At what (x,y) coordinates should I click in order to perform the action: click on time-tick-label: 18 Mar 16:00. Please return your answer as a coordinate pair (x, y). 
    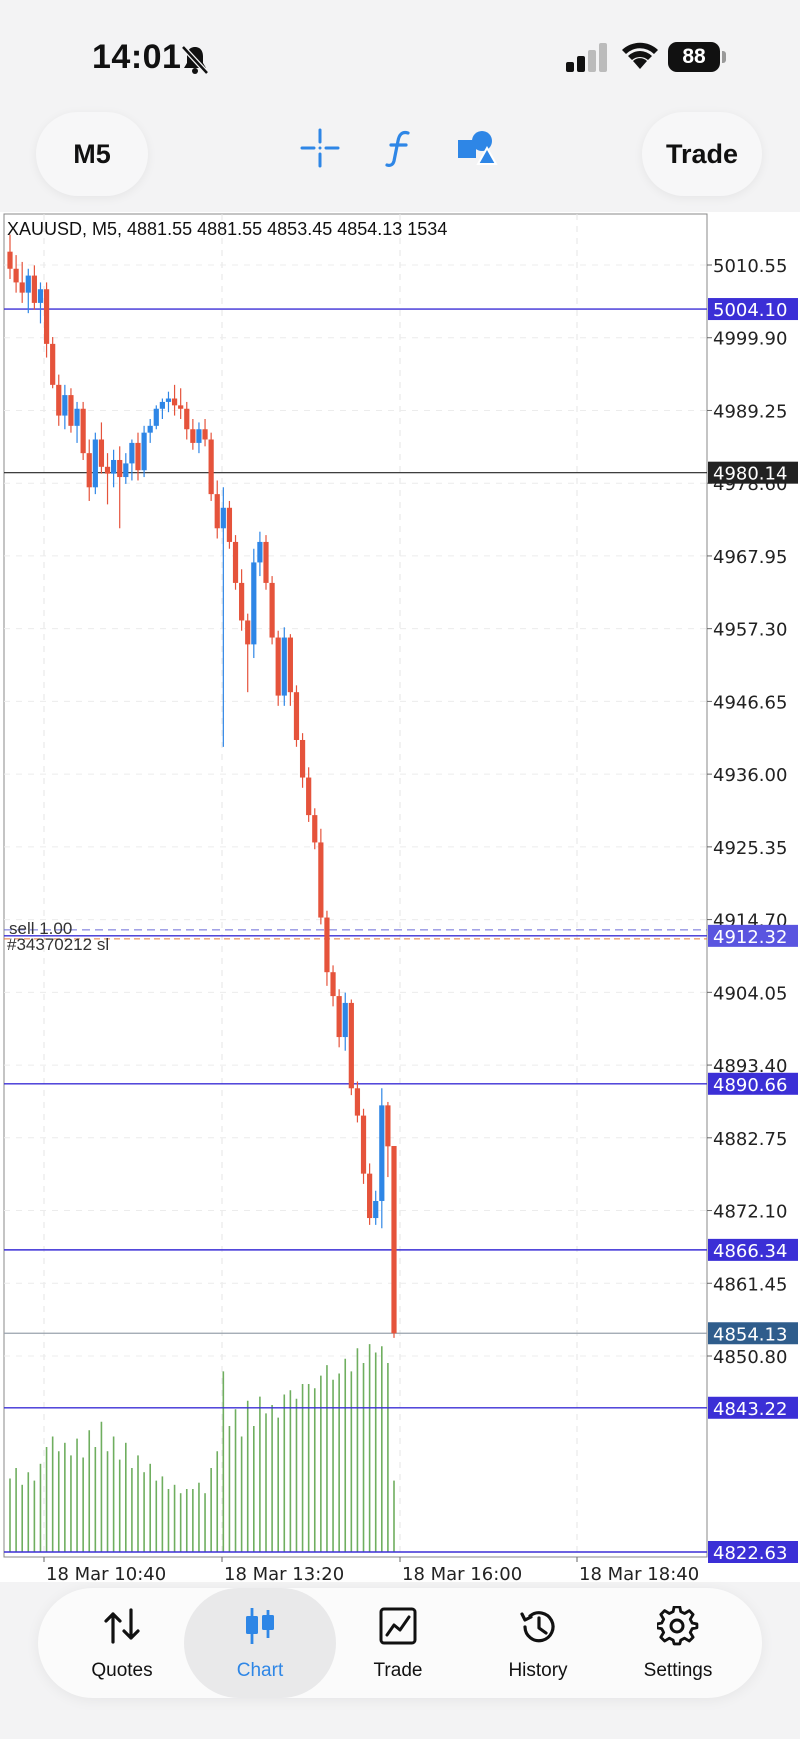
    Looking at the image, I should click on (462, 1573).